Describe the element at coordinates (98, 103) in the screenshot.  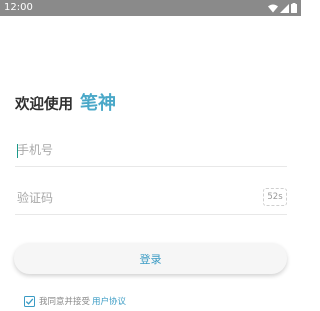
I see `brand-name: 笔神` at that location.